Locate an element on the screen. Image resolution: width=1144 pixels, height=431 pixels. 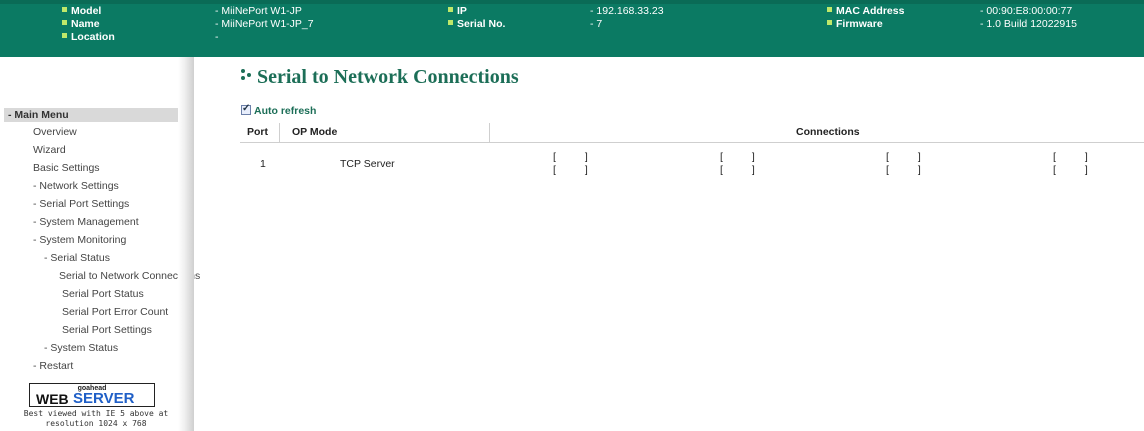
firmware-label: Firmware is located at coordinates (855, 24).